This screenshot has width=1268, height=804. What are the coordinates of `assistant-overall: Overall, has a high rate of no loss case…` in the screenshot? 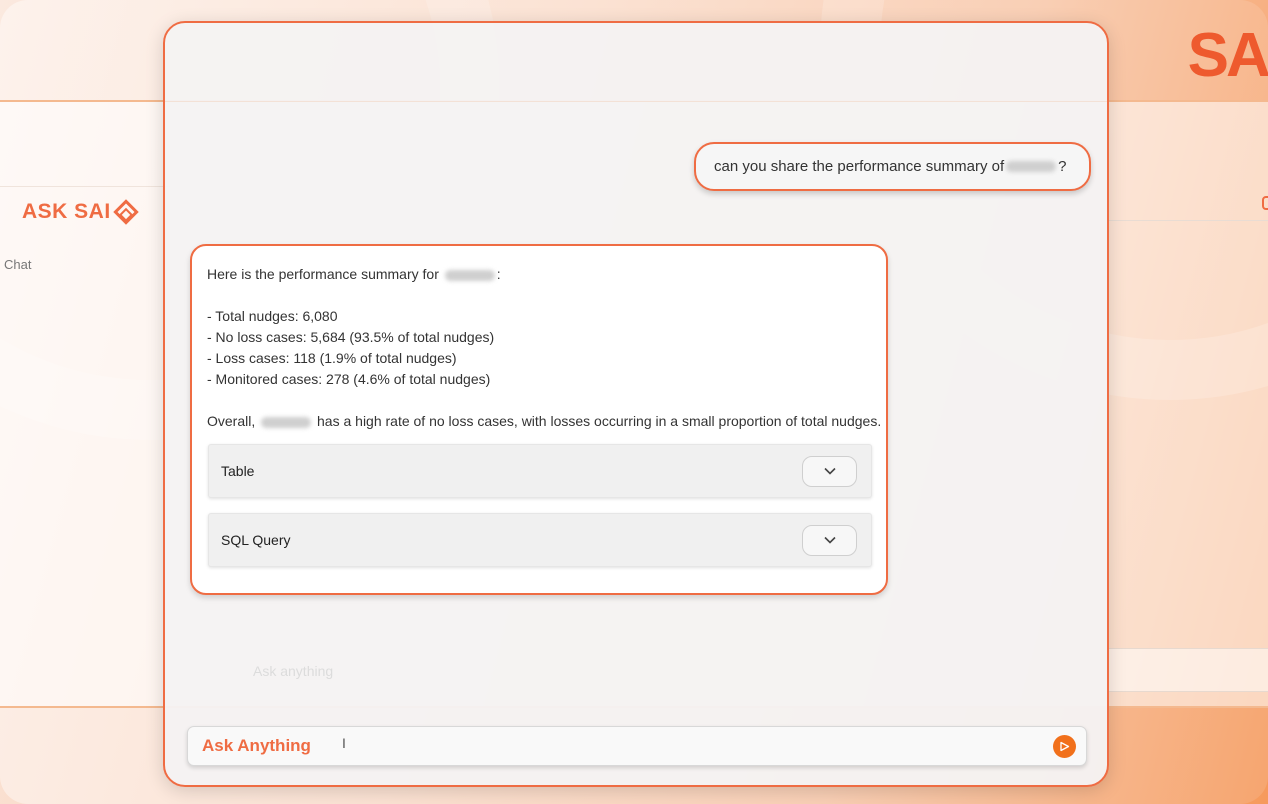 It's located at (544, 421).